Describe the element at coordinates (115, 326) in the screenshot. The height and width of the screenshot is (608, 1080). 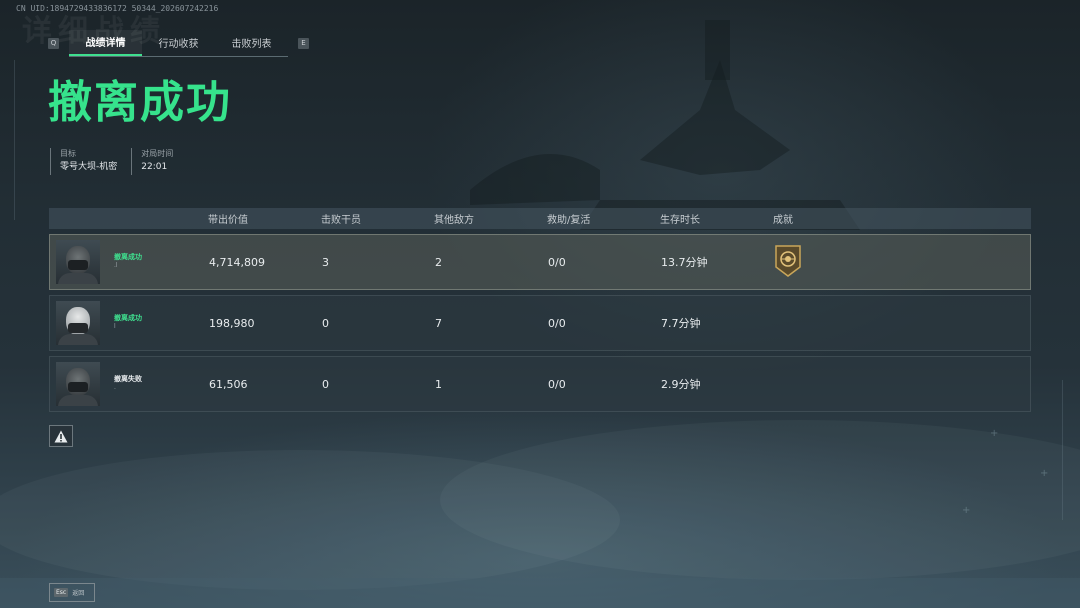
I see `player-name: l` at that location.